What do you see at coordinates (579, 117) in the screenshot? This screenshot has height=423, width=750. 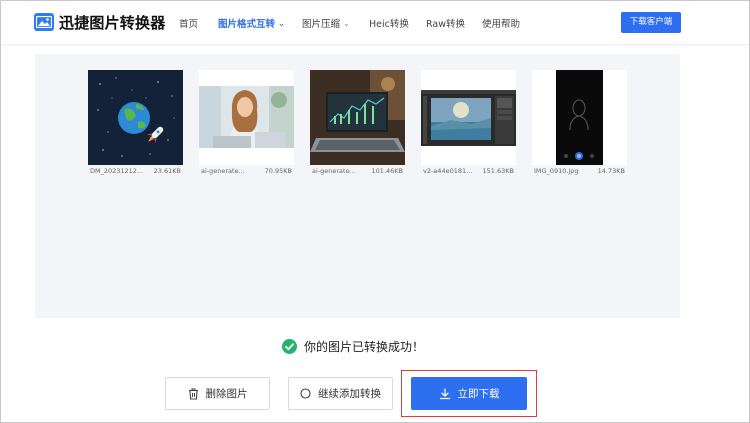 I see `phone-camera-screenshot` at bounding box center [579, 117].